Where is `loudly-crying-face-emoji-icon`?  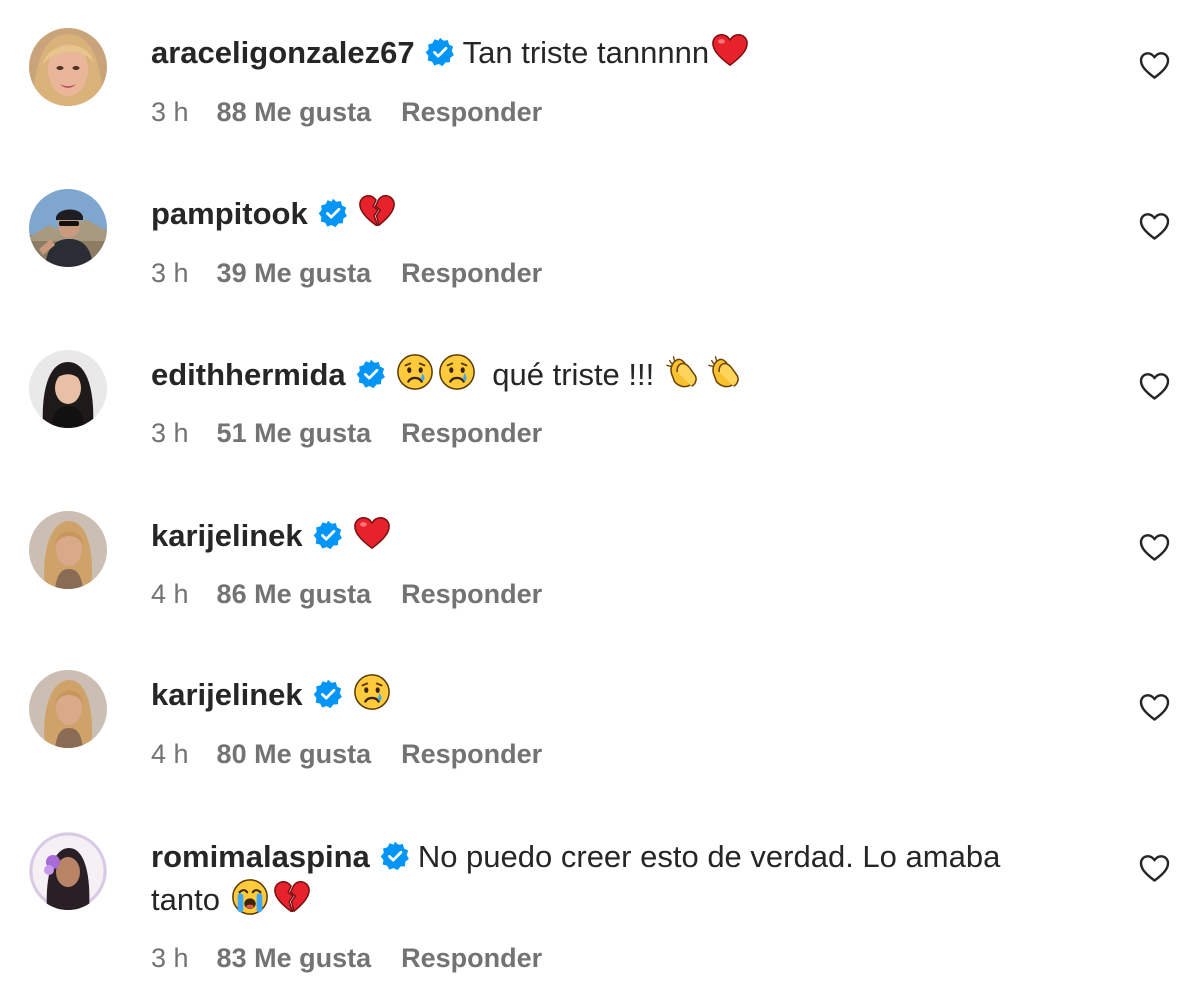
loudly-crying-face-emoji-icon is located at coordinates (250, 897).